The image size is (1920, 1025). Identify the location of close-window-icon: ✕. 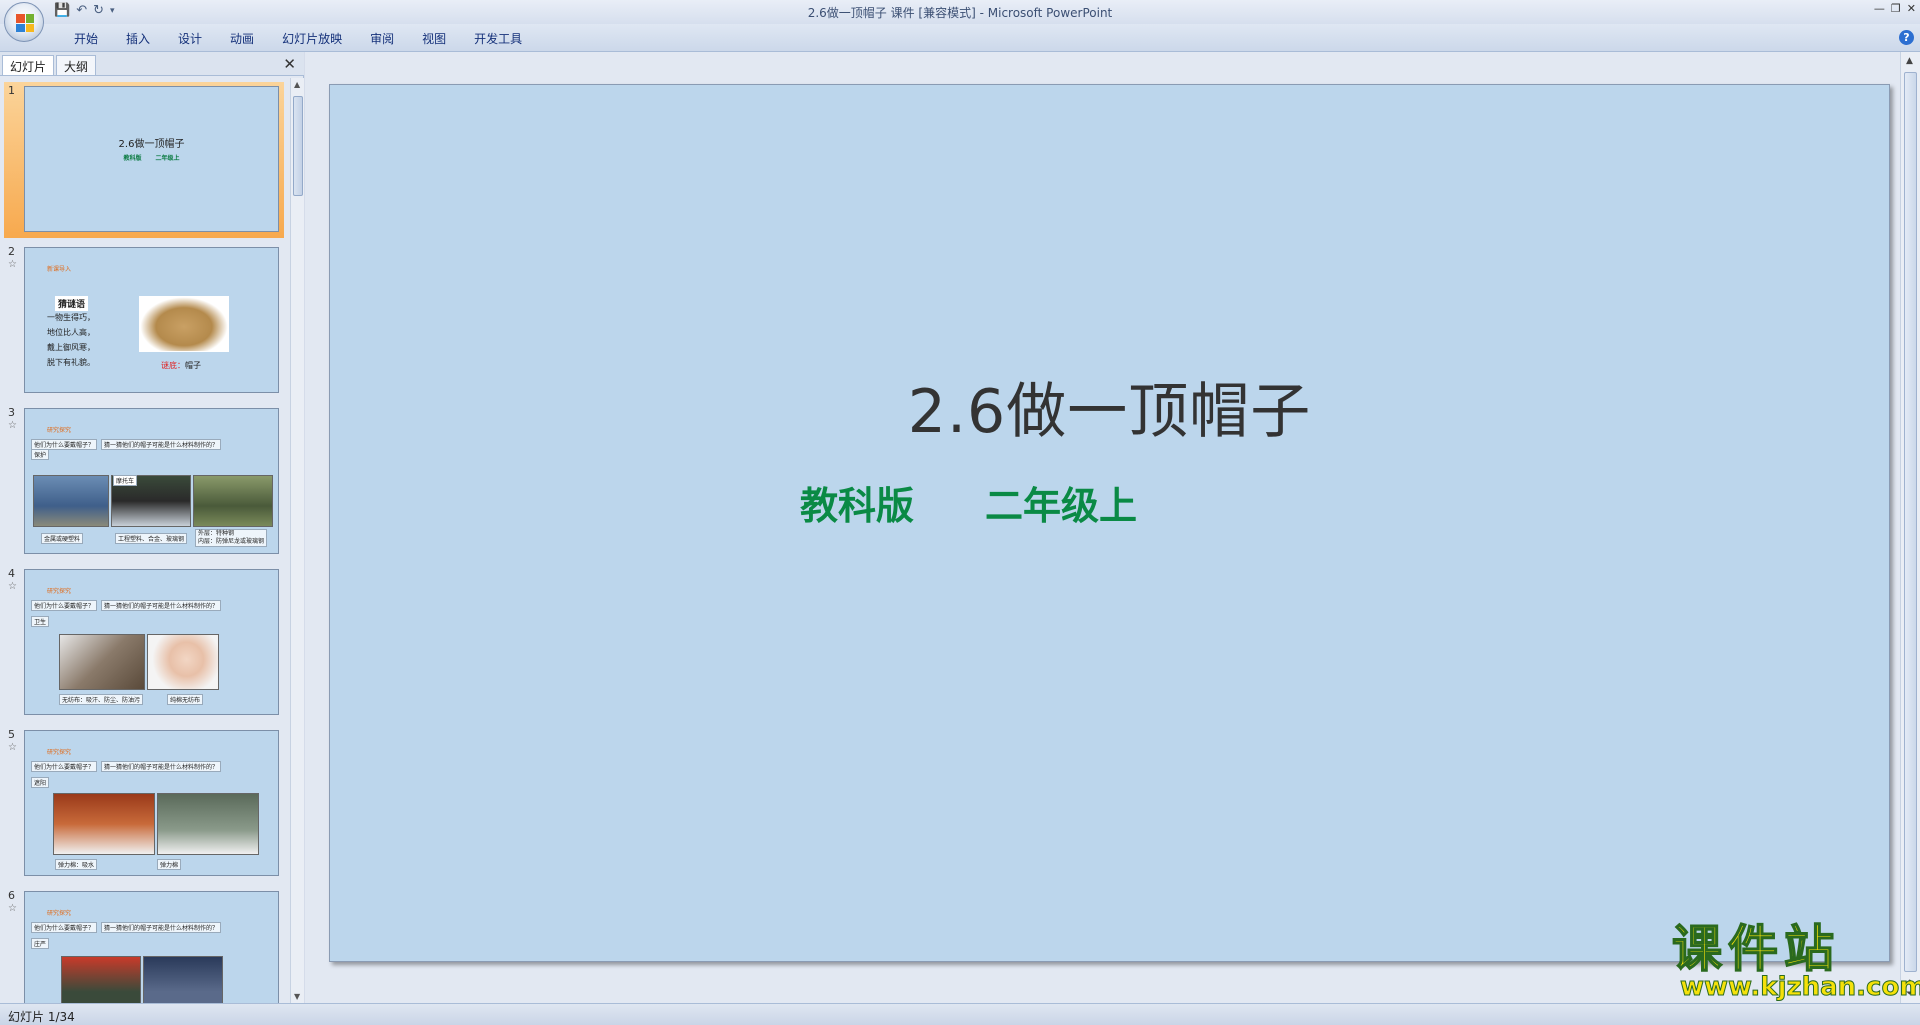
(1911, 8).